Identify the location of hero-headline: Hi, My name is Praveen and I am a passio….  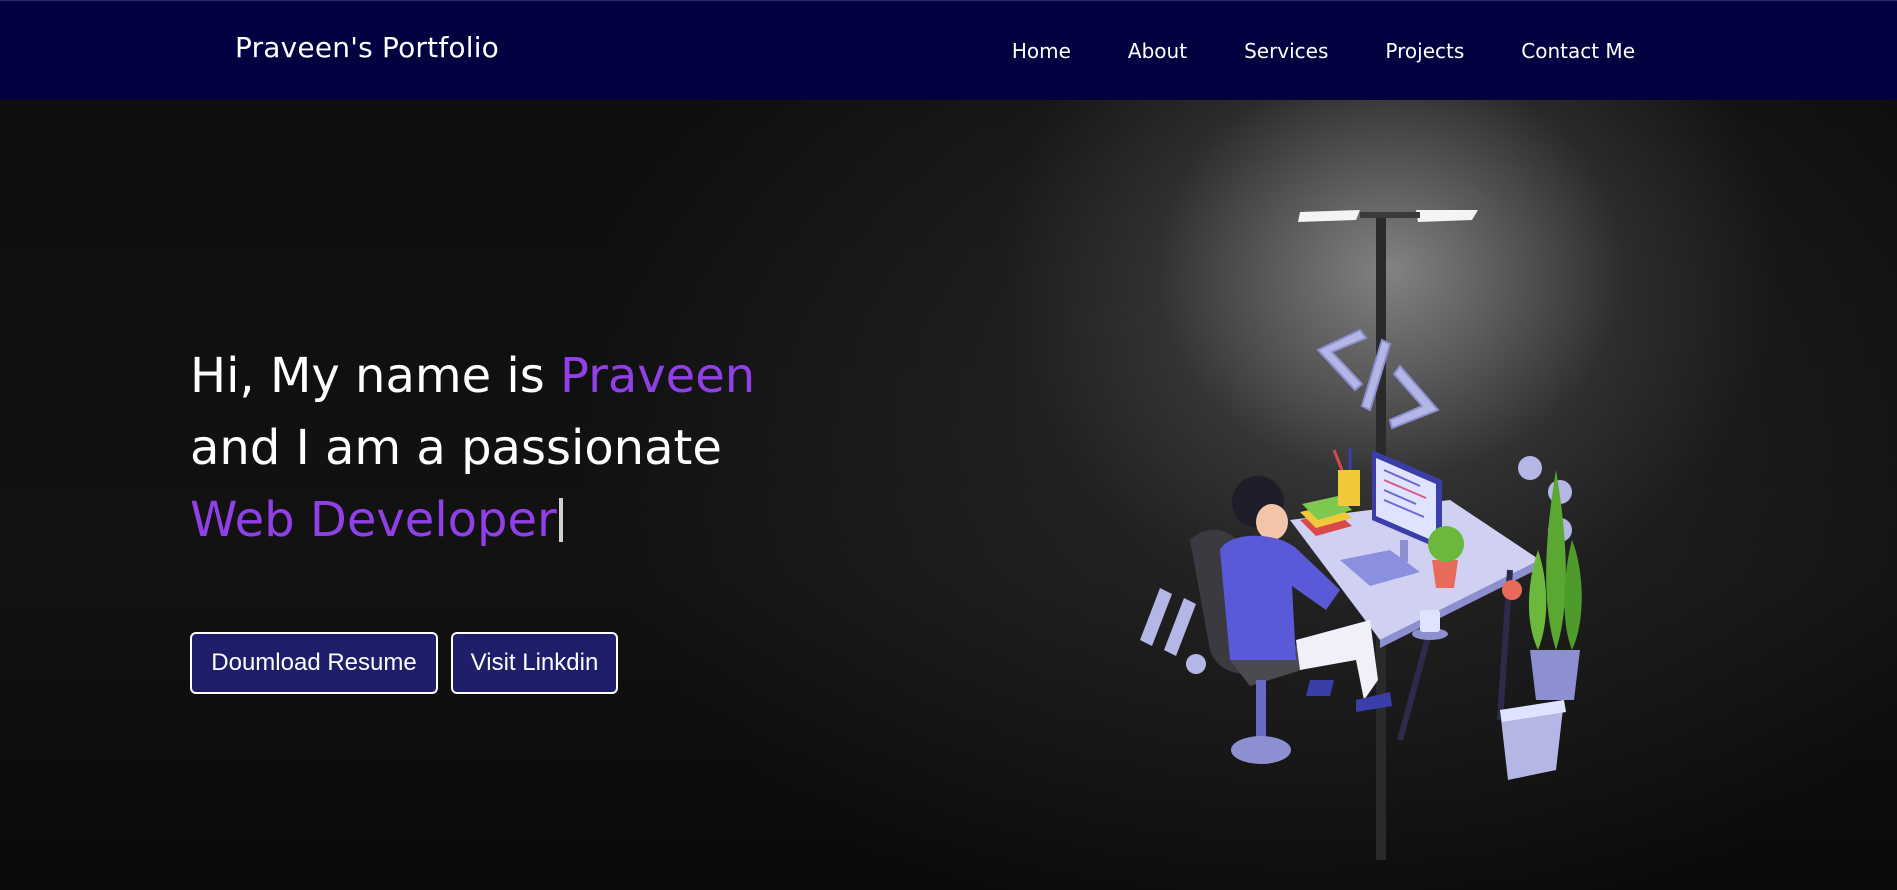
(472, 448).